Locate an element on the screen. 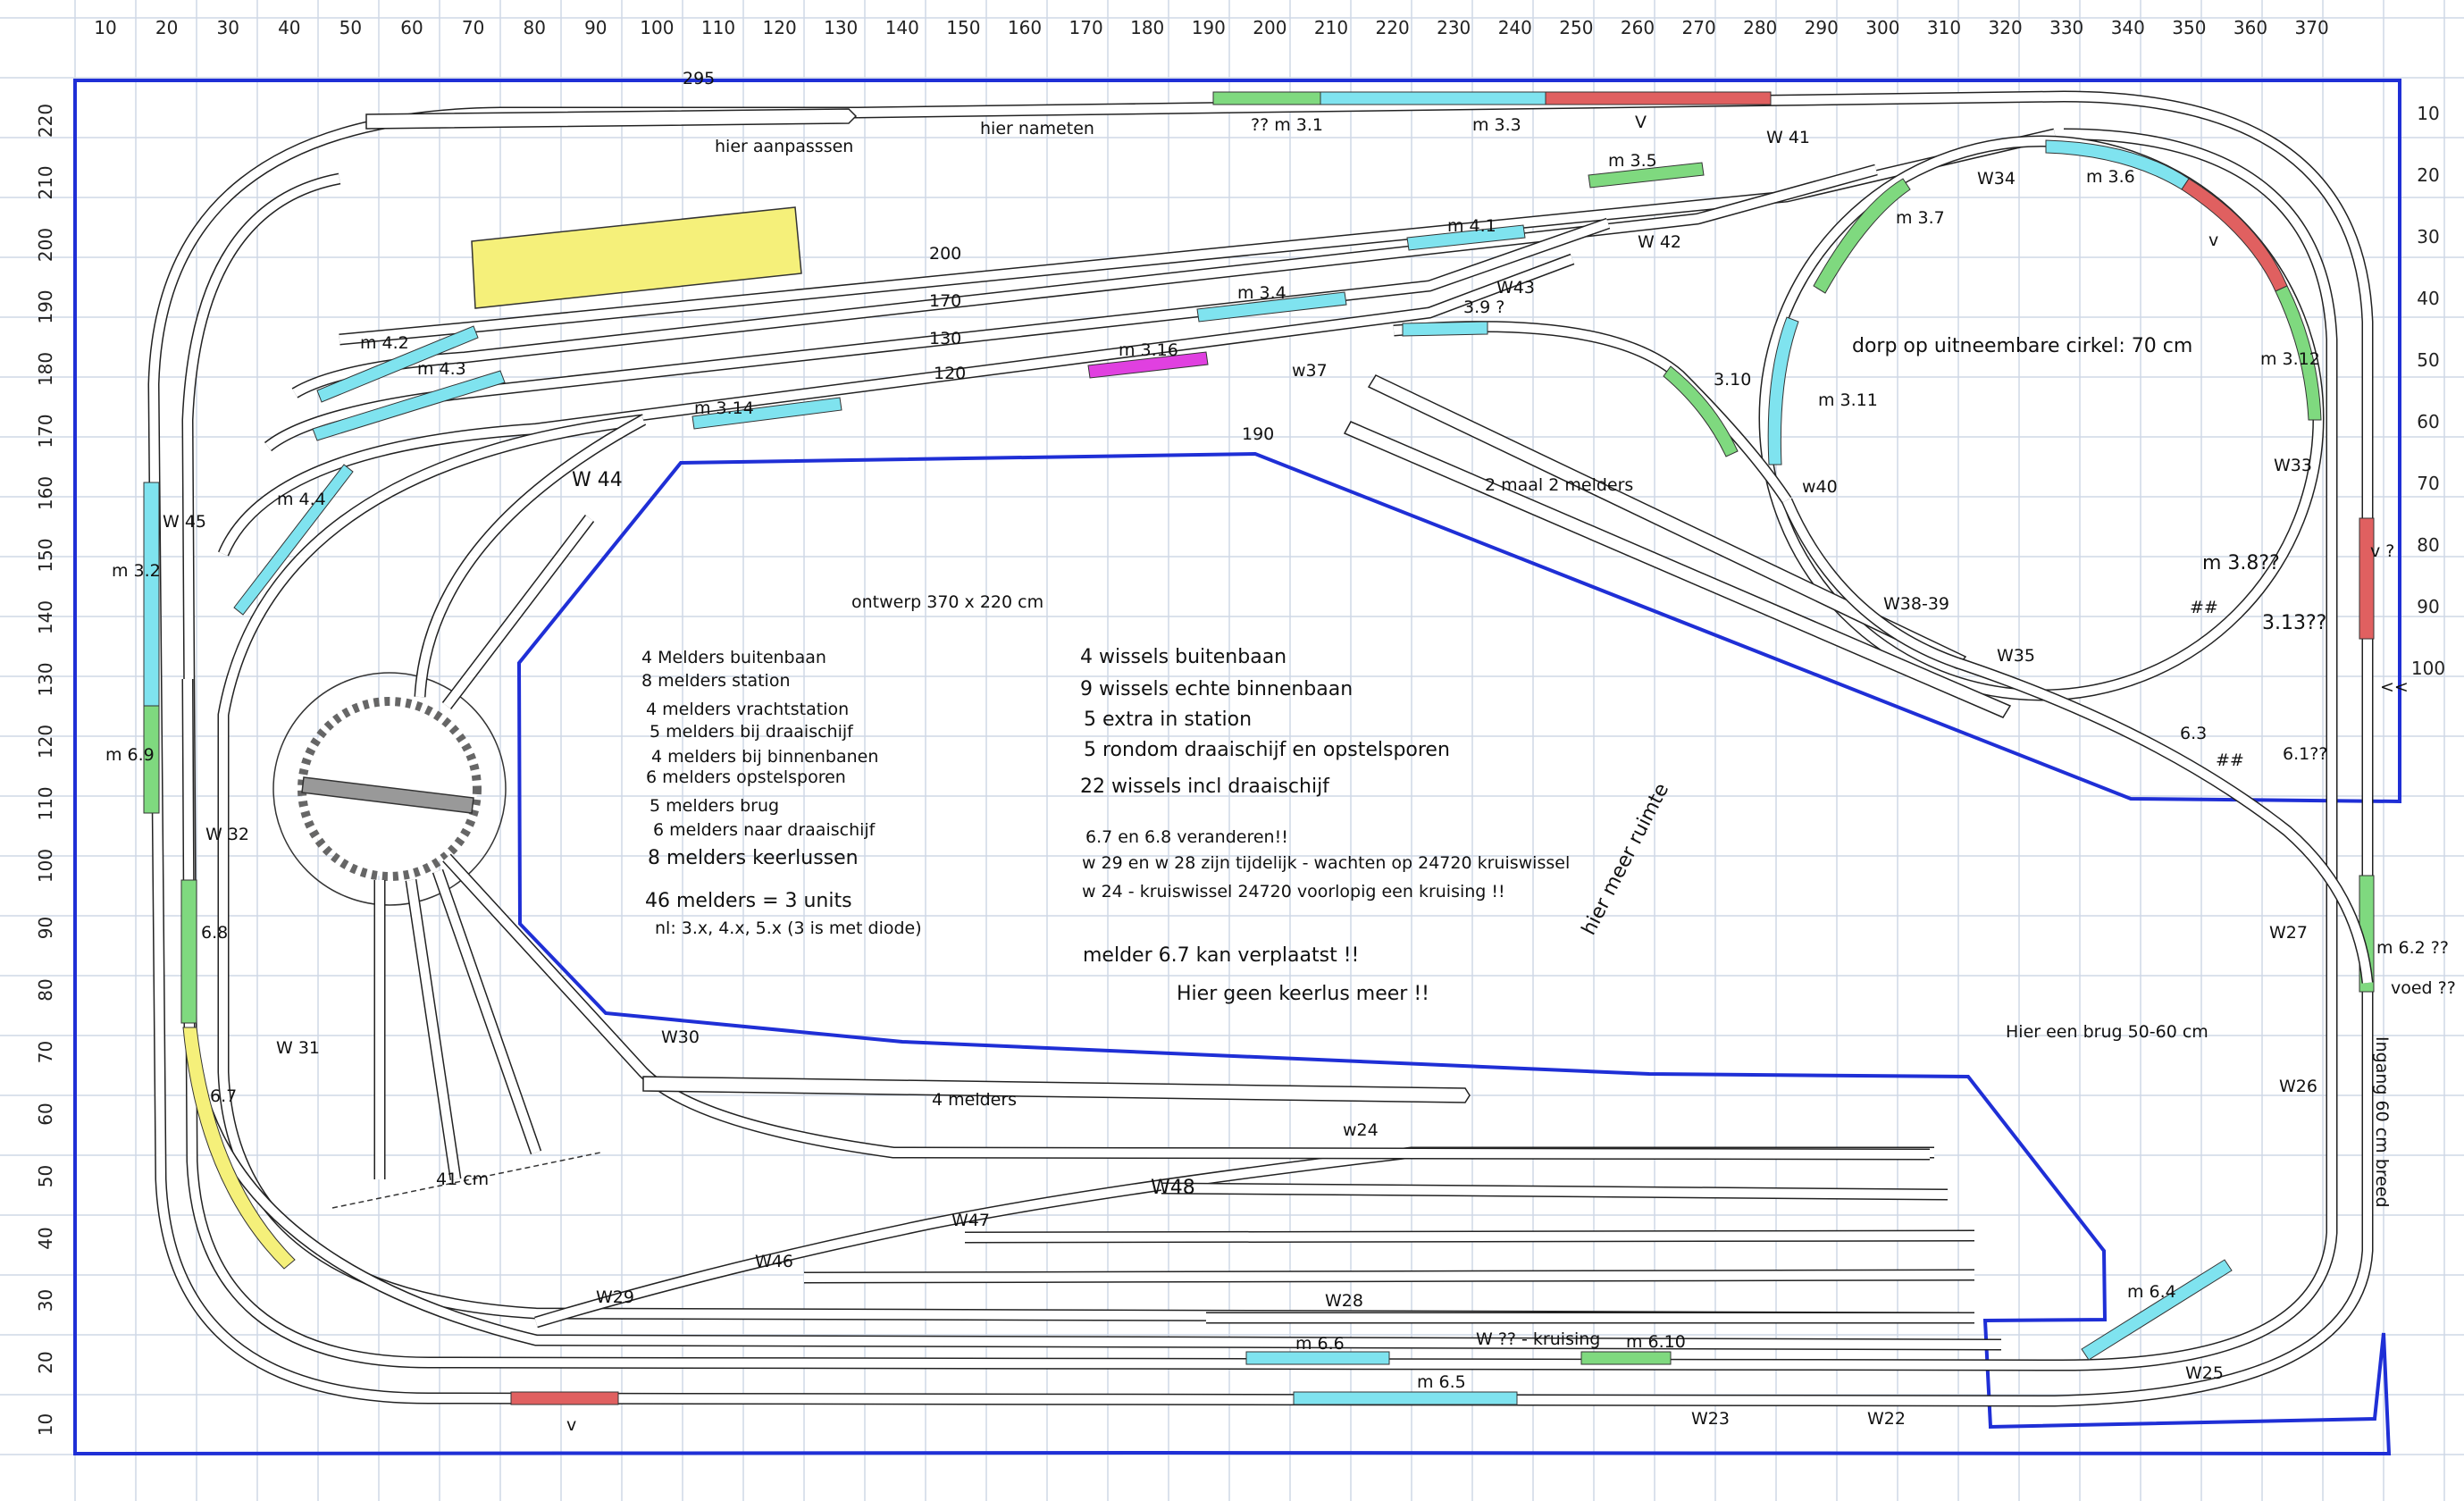 This screenshot has width=2464, height=1501. ruler-top-tick: 290 is located at coordinates (1822, 28).